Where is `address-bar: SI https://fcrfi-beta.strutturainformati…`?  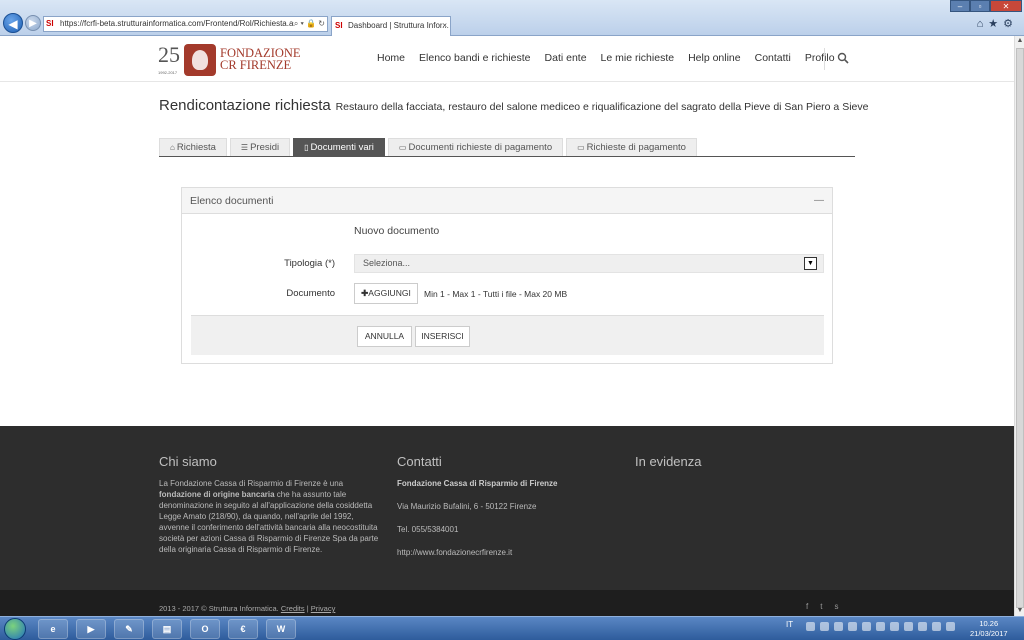 address-bar: SI https://fcrfi-beta.strutturainformati… is located at coordinates (185, 24).